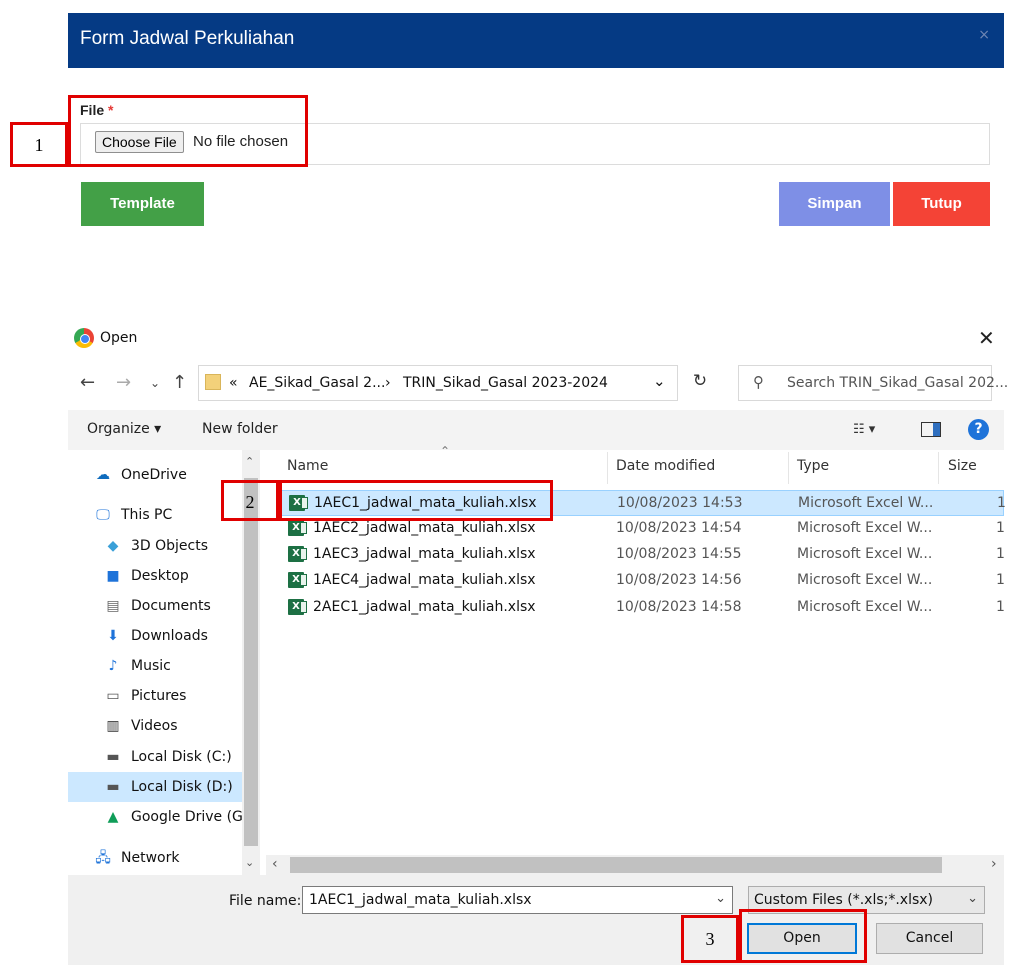 The image size is (1017, 972). Describe the element at coordinates (187, 38) in the screenshot. I see `form-title: Form Jadwal Perkuliahan` at that location.